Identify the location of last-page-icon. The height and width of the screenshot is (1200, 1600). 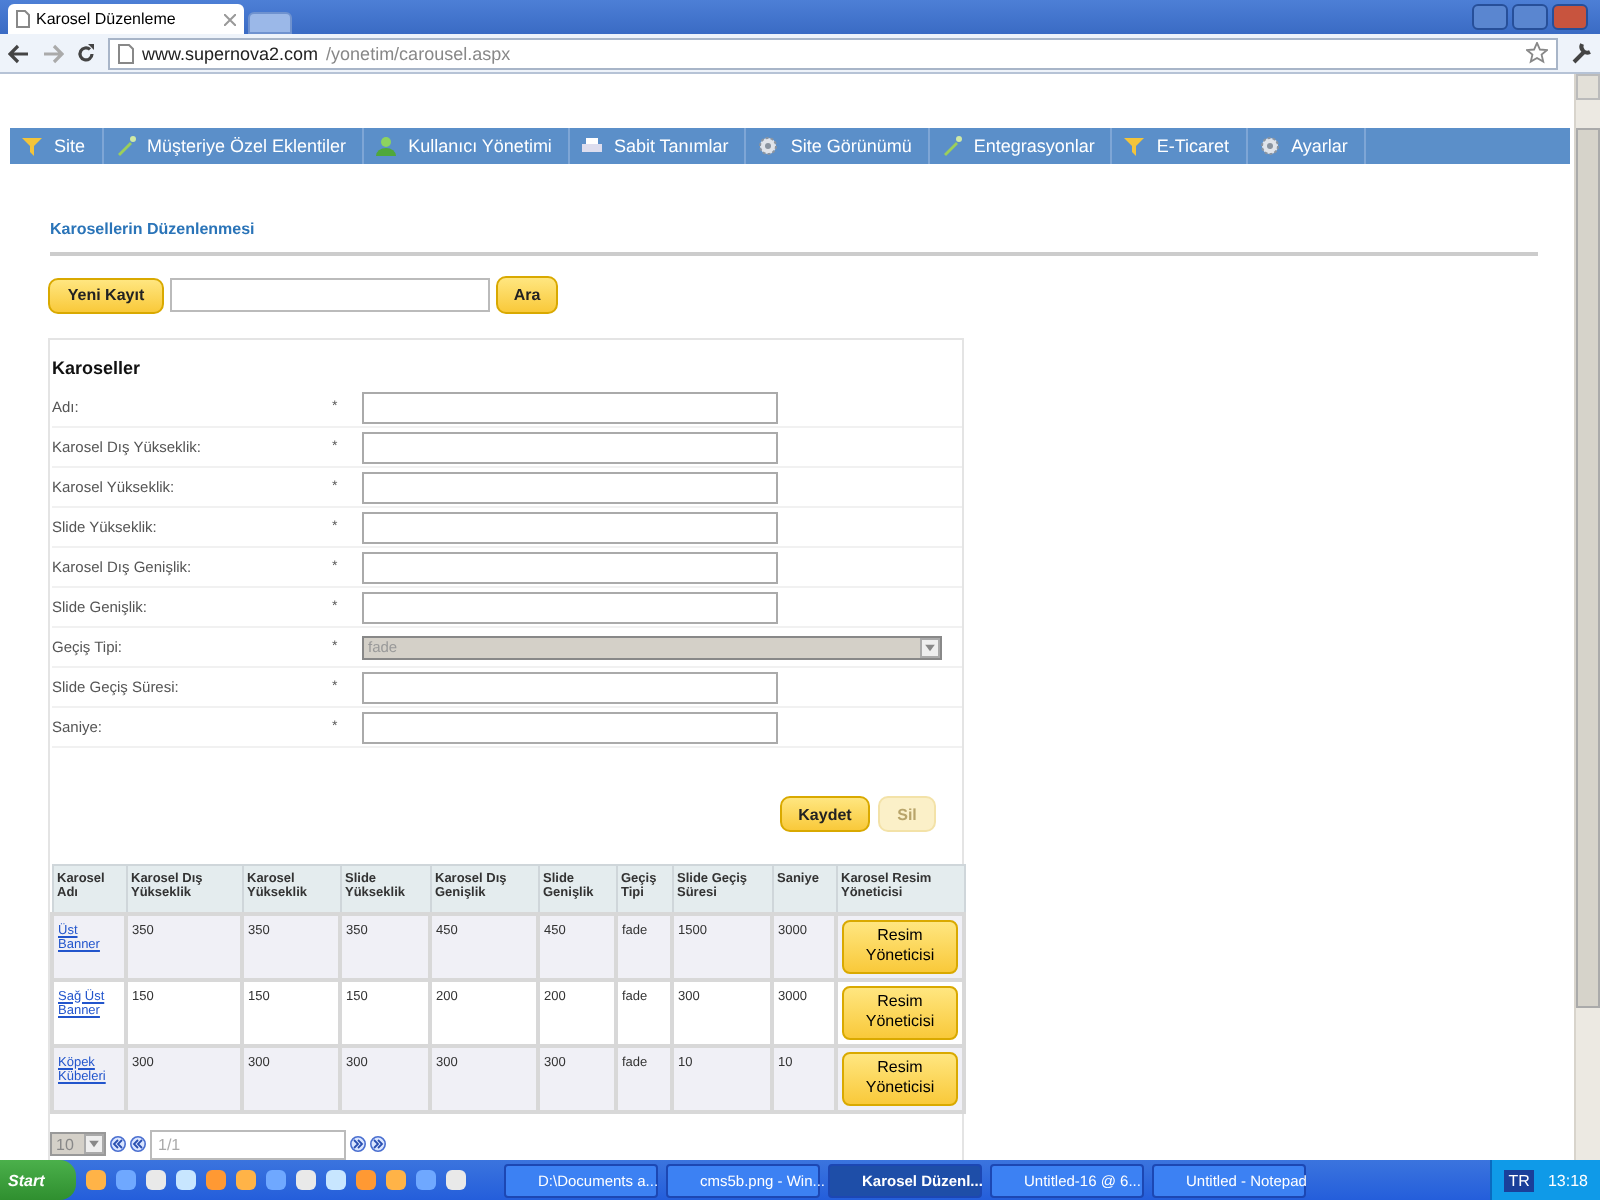
(378, 1144).